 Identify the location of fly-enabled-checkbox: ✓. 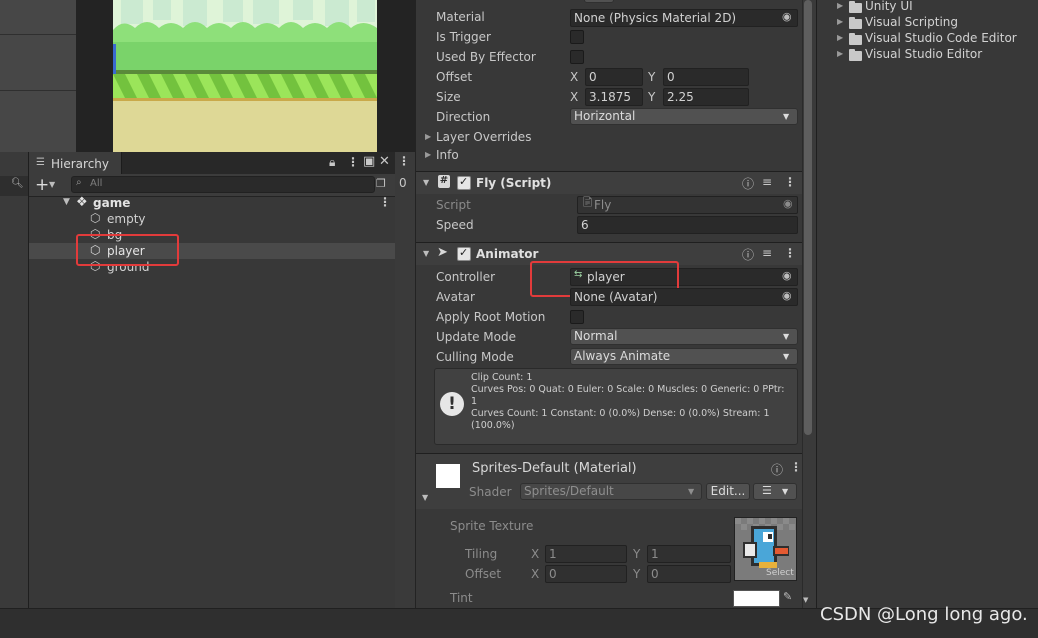
(464, 182).